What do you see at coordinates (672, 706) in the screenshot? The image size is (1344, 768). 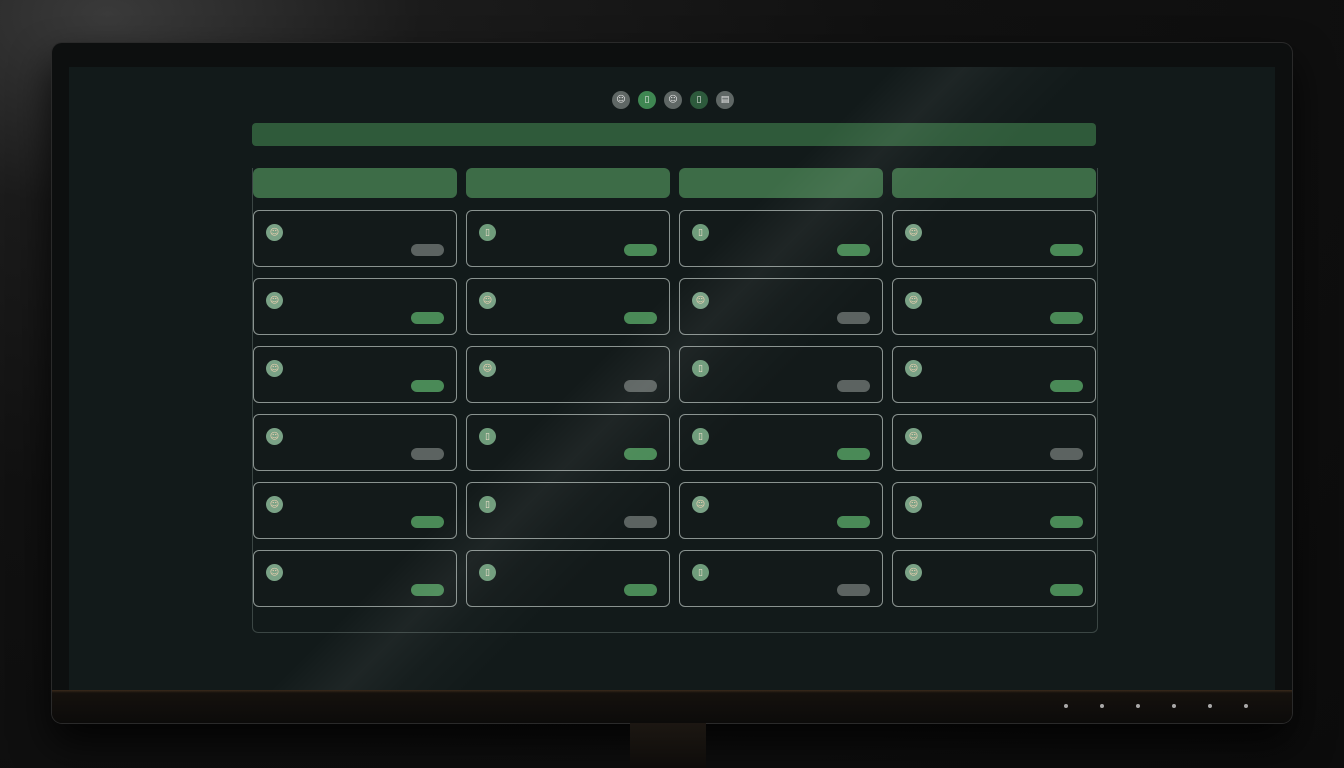 I see `monitor-bezel` at bounding box center [672, 706].